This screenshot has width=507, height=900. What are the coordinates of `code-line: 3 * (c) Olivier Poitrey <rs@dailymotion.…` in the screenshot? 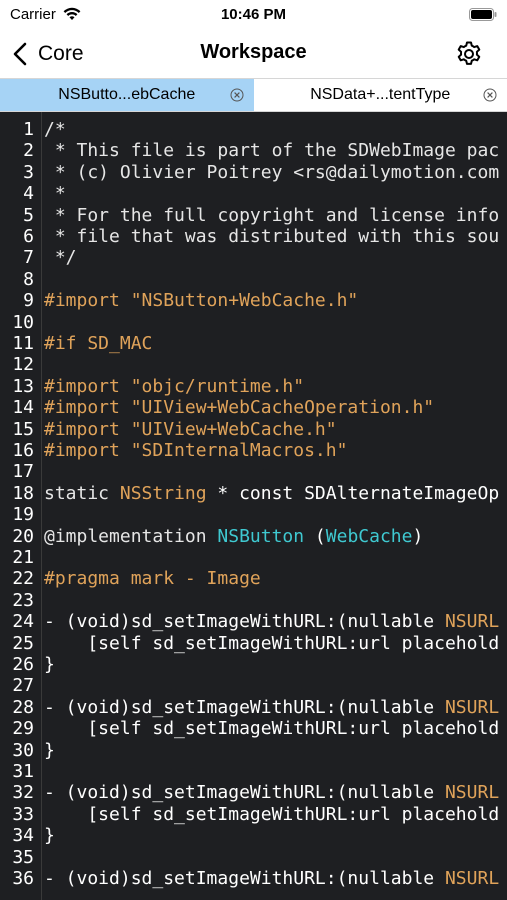 It's located at (253, 172).